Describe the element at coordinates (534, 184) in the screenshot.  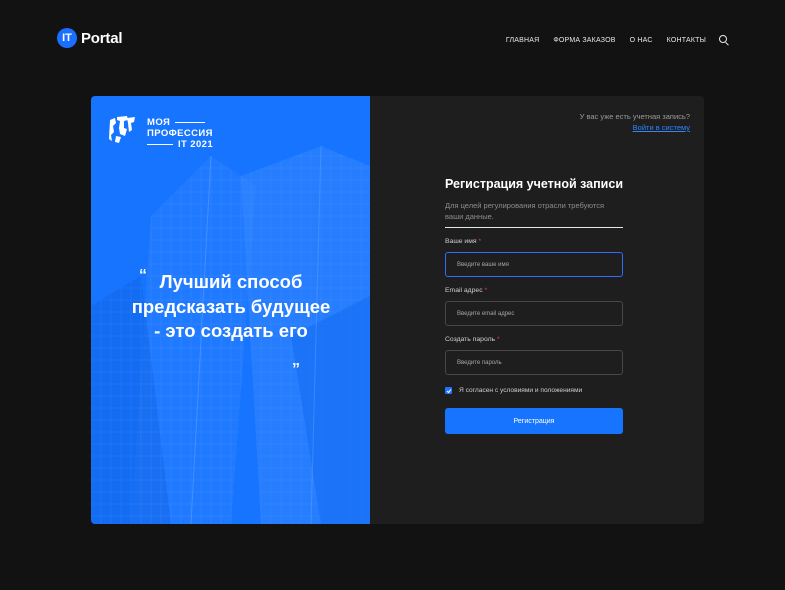
I see `form-title: Регистрация учетной записи` at that location.